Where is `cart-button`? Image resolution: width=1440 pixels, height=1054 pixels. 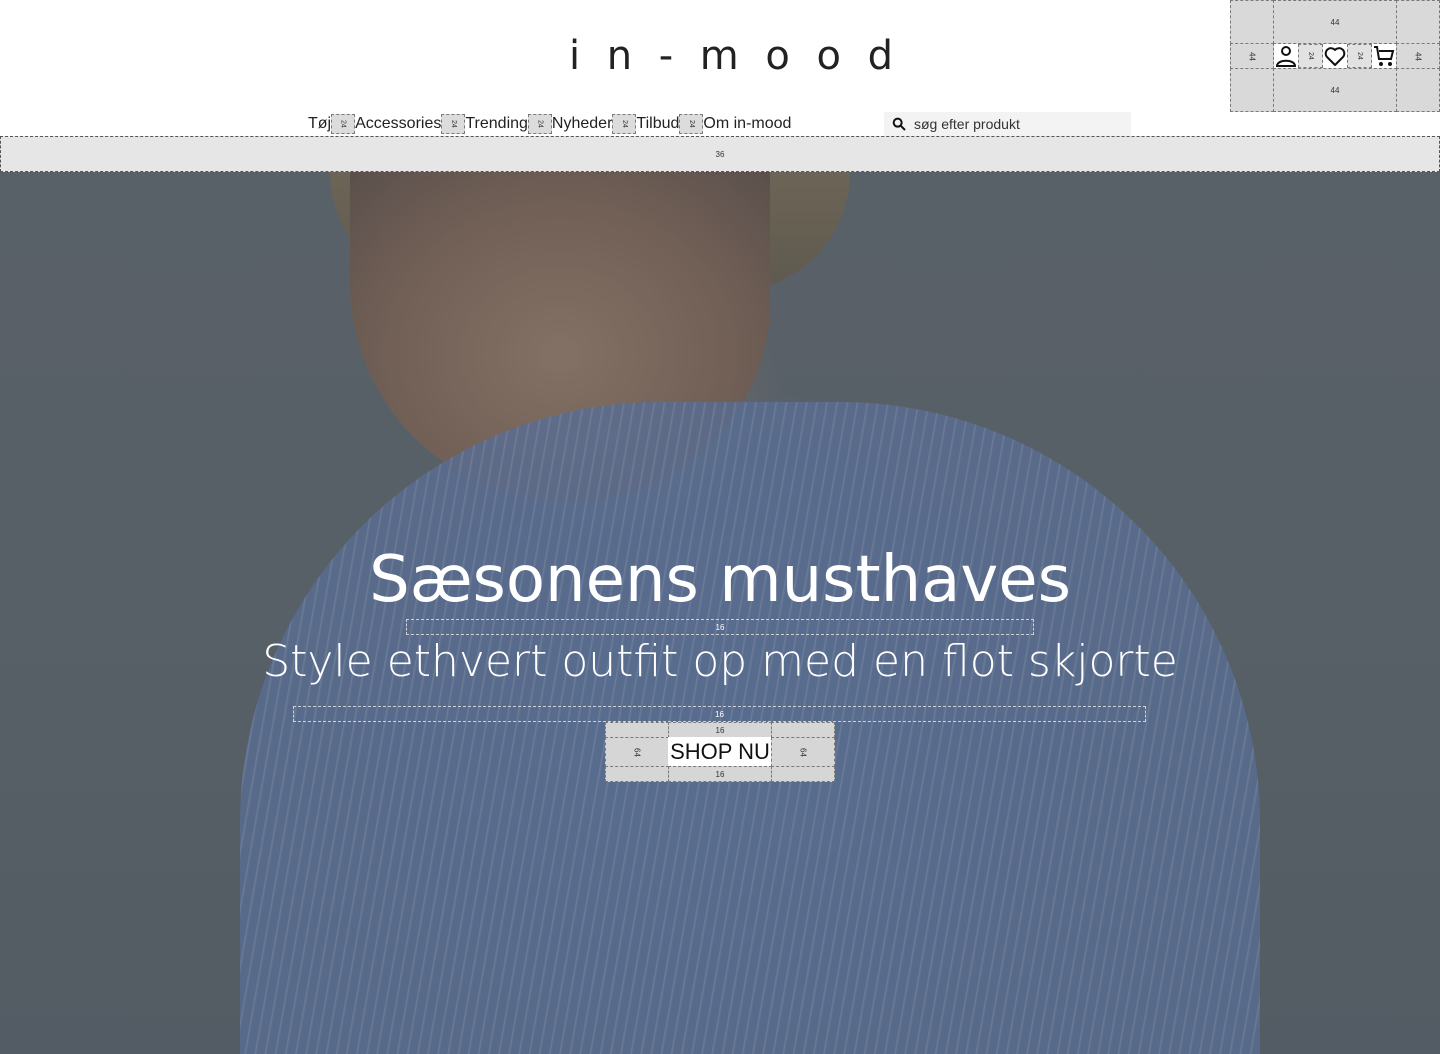 cart-button is located at coordinates (1384, 56).